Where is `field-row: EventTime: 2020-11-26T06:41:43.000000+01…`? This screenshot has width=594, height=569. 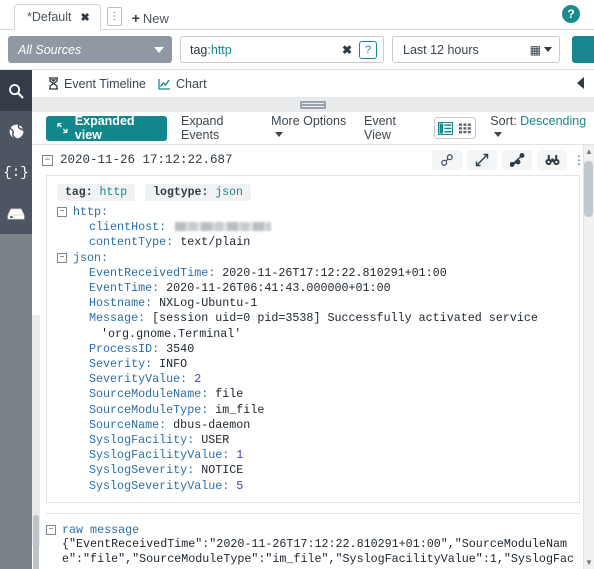 field-row: EventTime: 2020-11-26T06:41:43.000000+01… is located at coordinates (313, 288).